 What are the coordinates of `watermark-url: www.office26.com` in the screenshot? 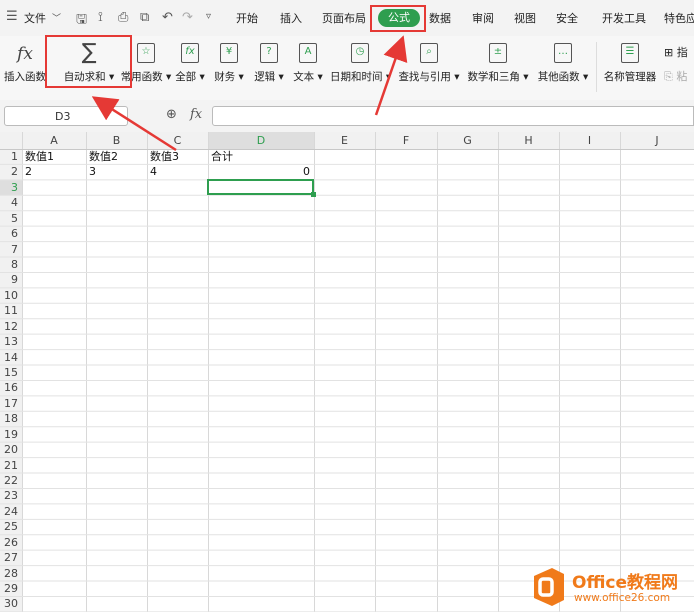 It's located at (622, 598).